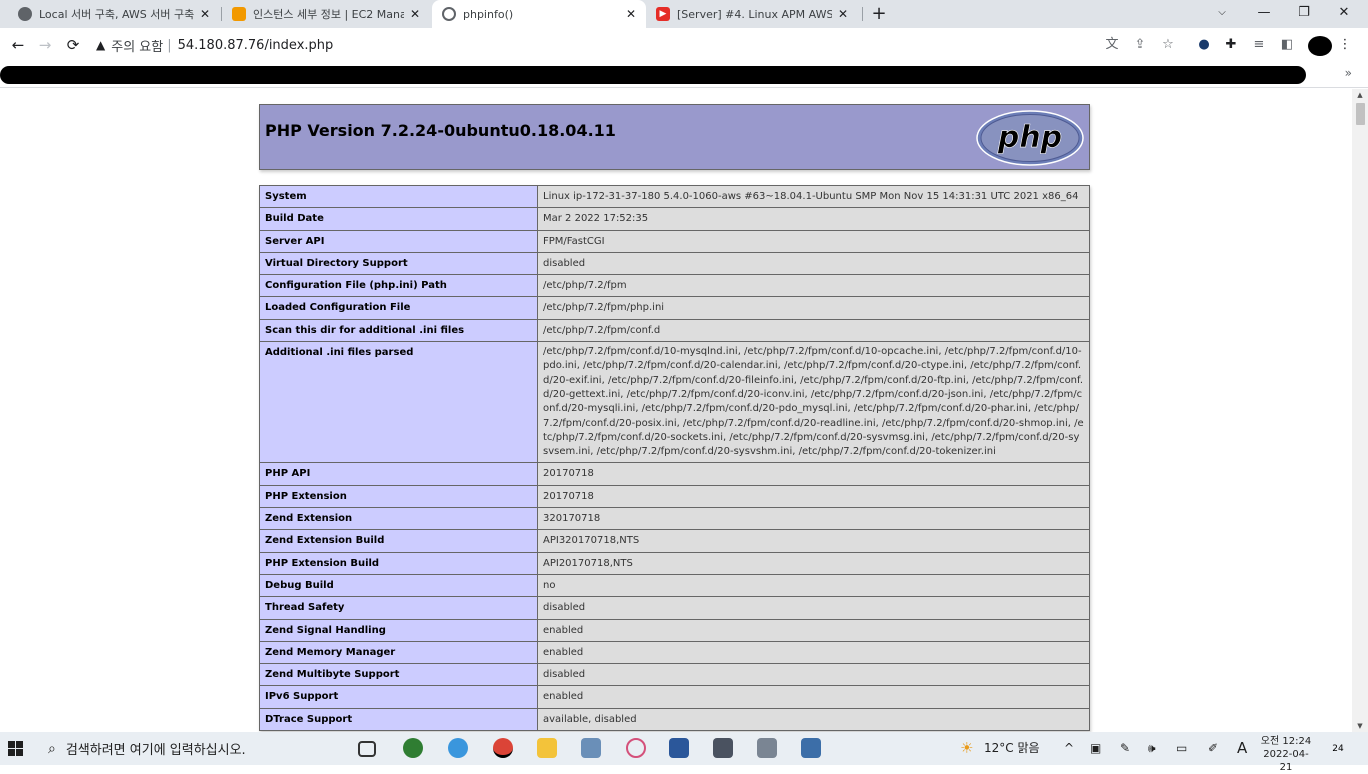 This screenshot has height=774, width=1368. Describe the element at coordinates (674, 219) in the screenshot. I see `table-row: Build Date Mar 2 2022 17:52:35` at that location.